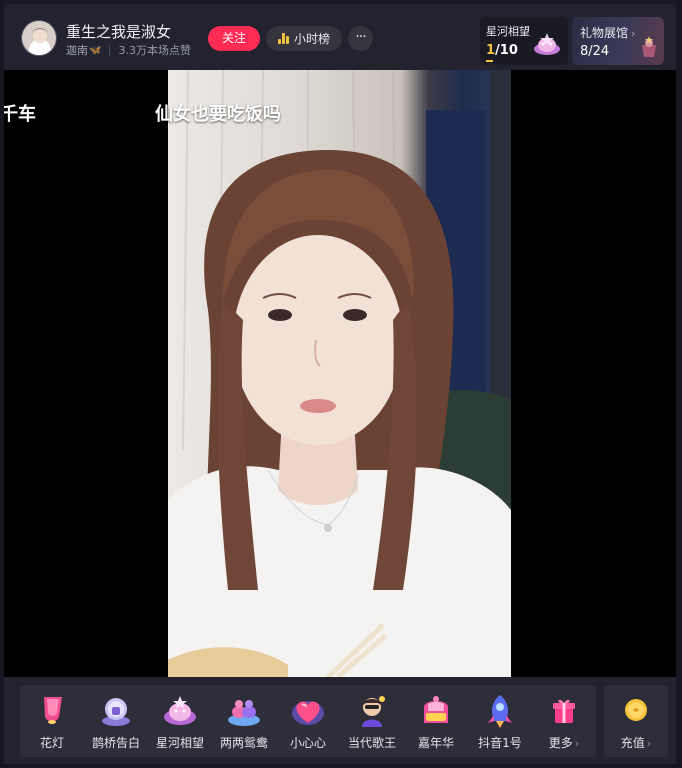 This screenshot has width=682, height=768. I want to click on gift-box-icon, so click(564, 711).